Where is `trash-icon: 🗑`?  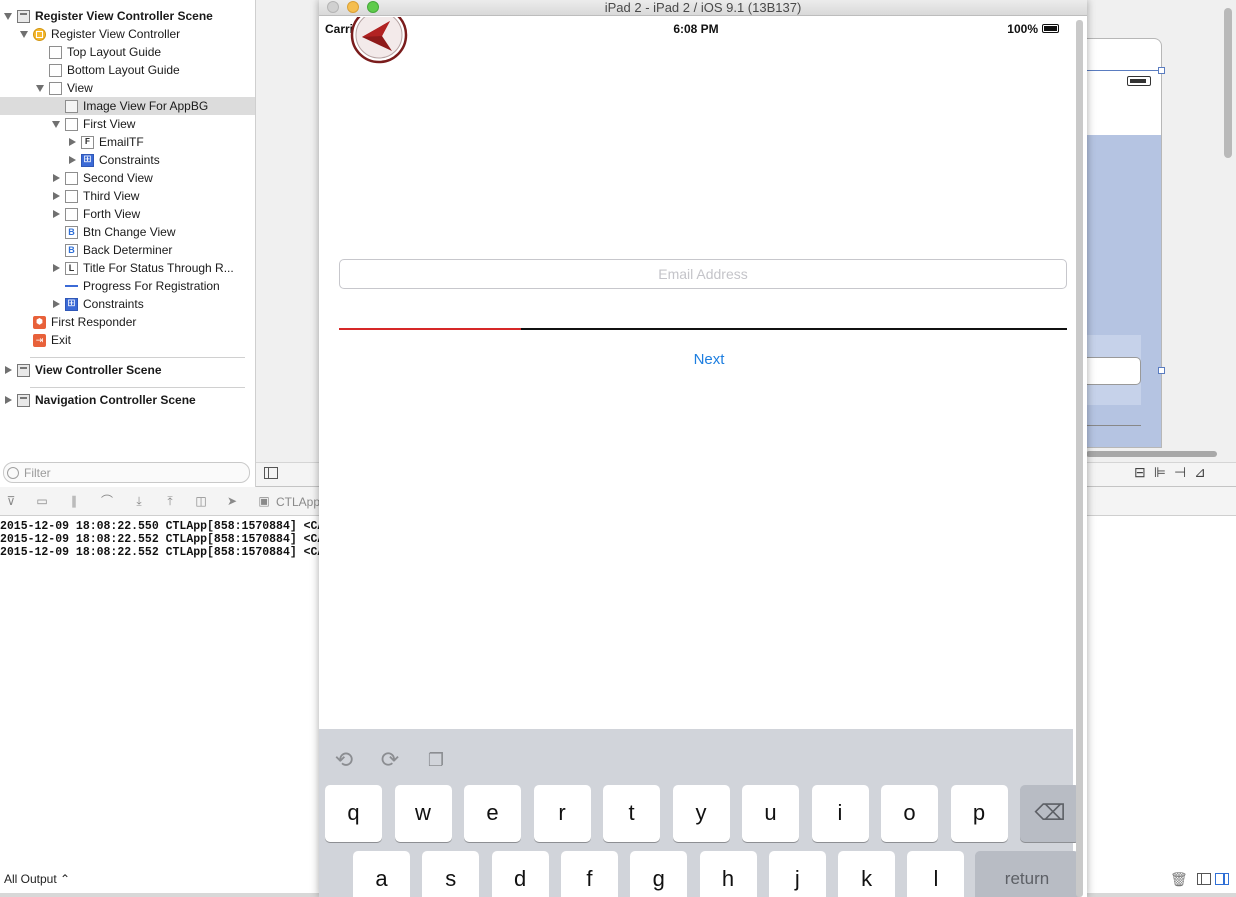
trash-icon: 🗑 is located at coordinates (1179, 879).